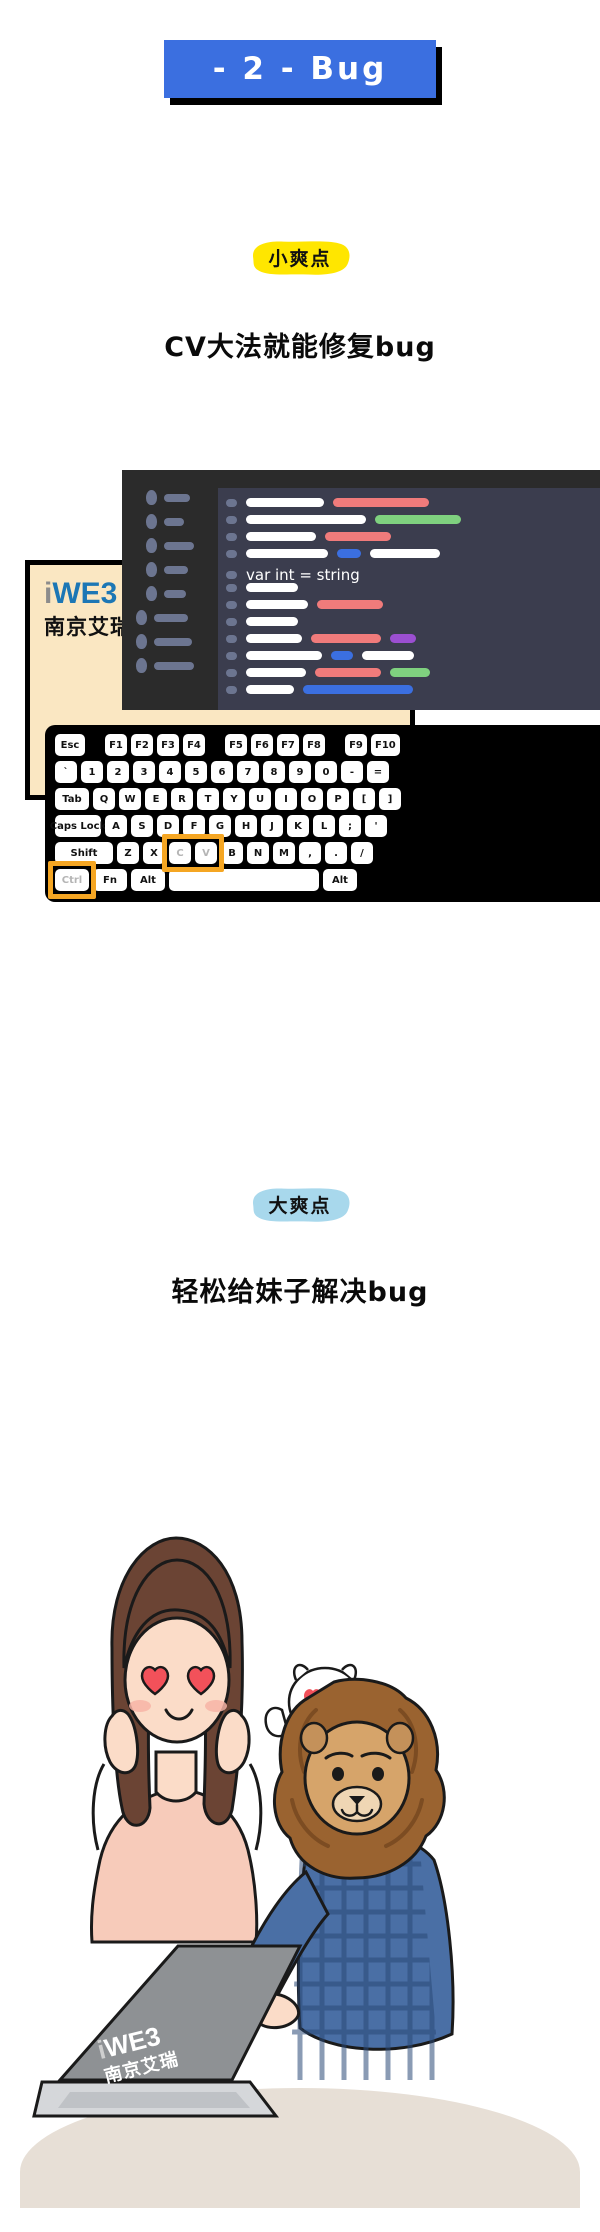  Describe the element at coordinates (142, 745) in the screenshot. I see `key-f2: F2` at that location.